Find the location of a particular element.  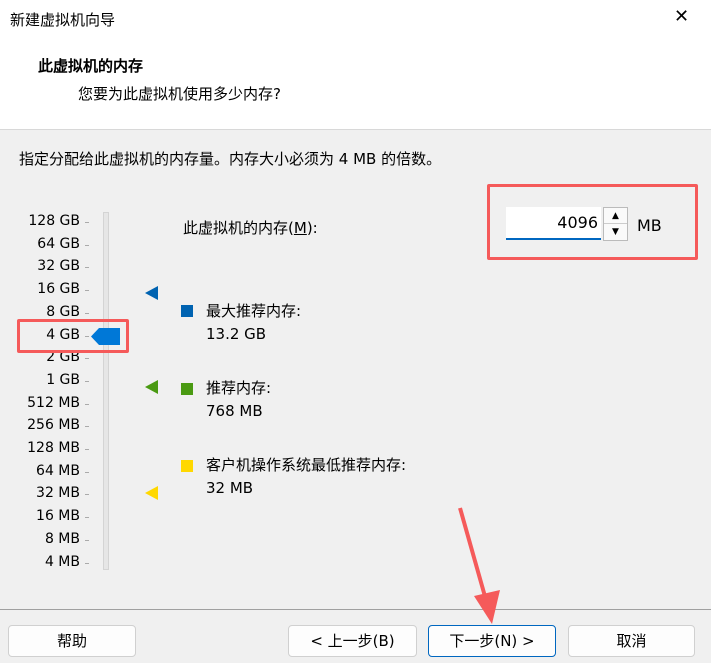

memory-label: 此虚拟机的内存(M): is located at coordinates (250, 228).